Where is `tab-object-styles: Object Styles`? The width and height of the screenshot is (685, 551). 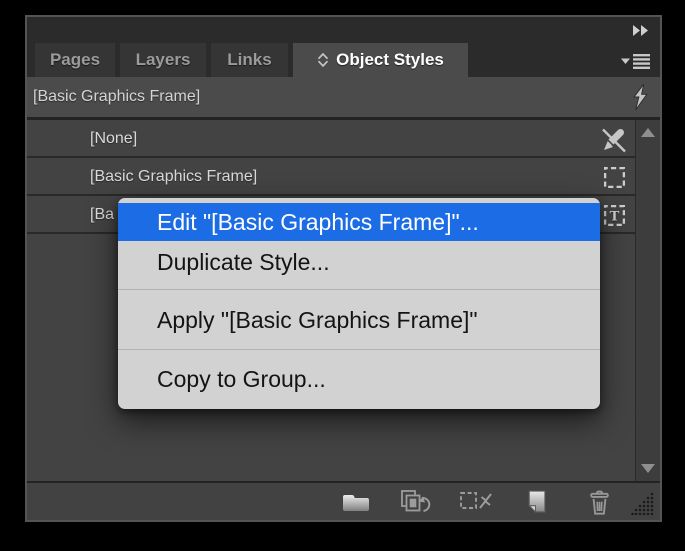
tab-object-styles: Object Styles is located at coordinates (380, 60).